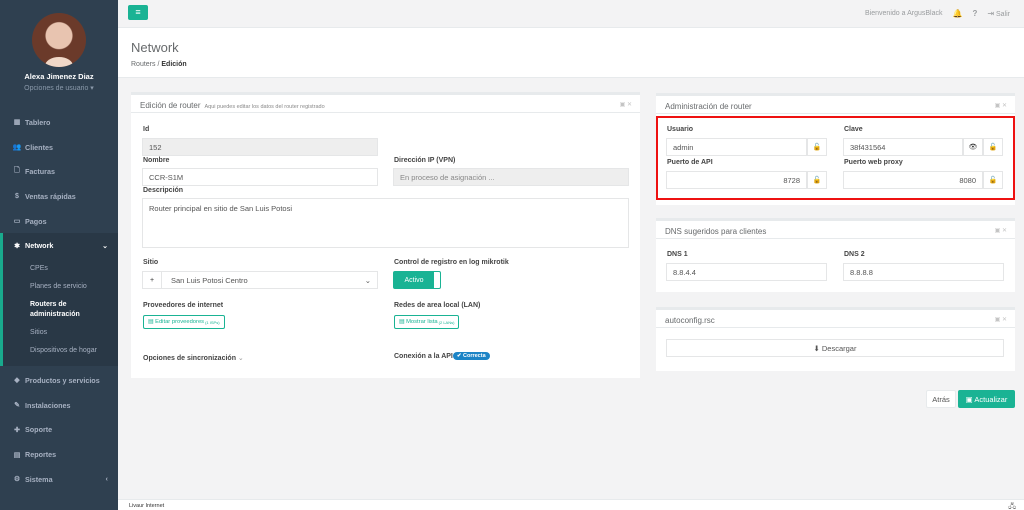  I want to click on sidebar-item-network: ✱ Network ⌄, so click(59, 246).